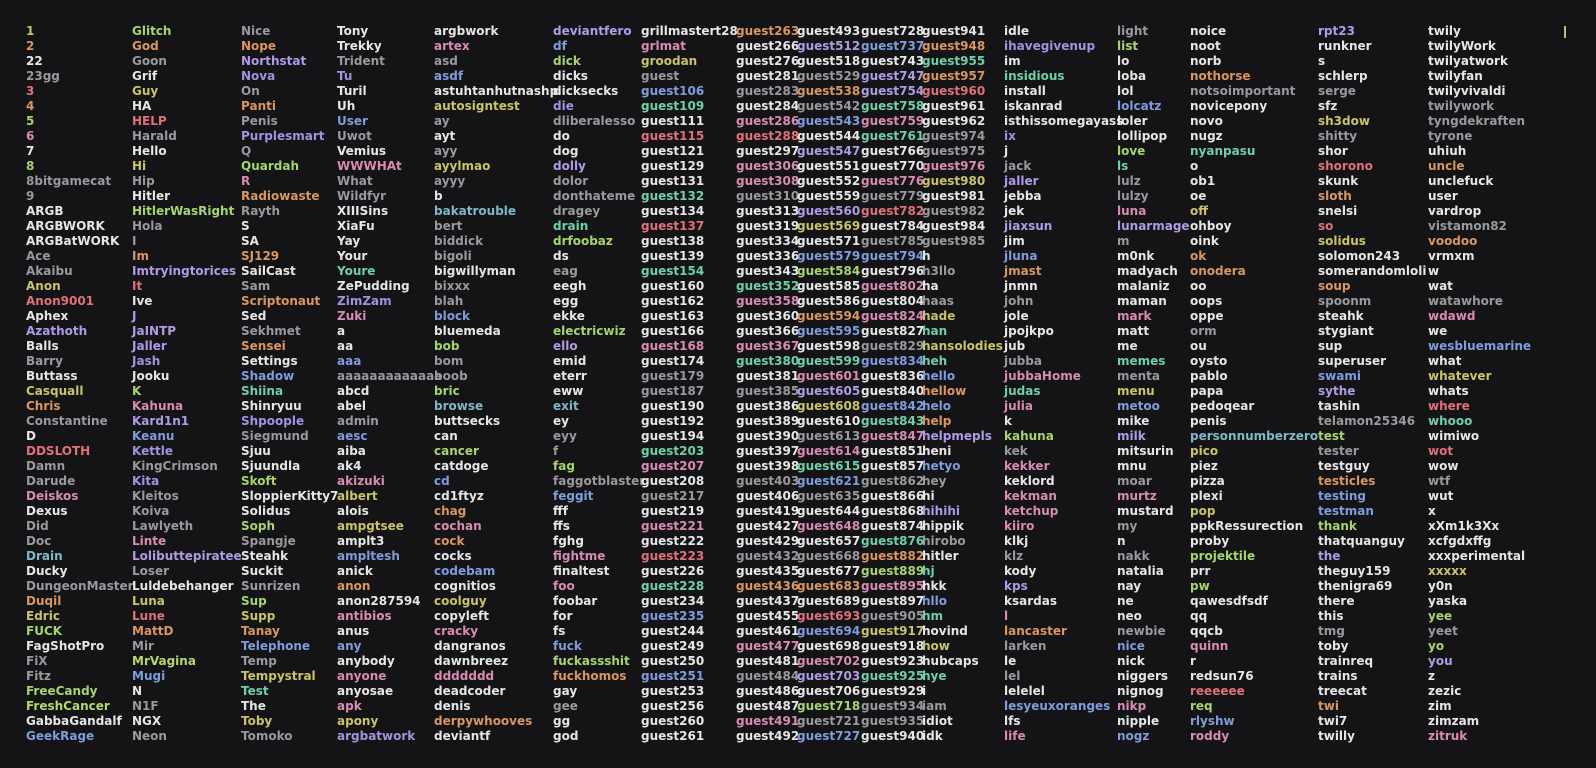 Image resolution: width=1596 pixels, height=768 pixels. Describe the element at coordinates (496, 466) in the screenshot. I see `nick-entry: catdoge` at that location.